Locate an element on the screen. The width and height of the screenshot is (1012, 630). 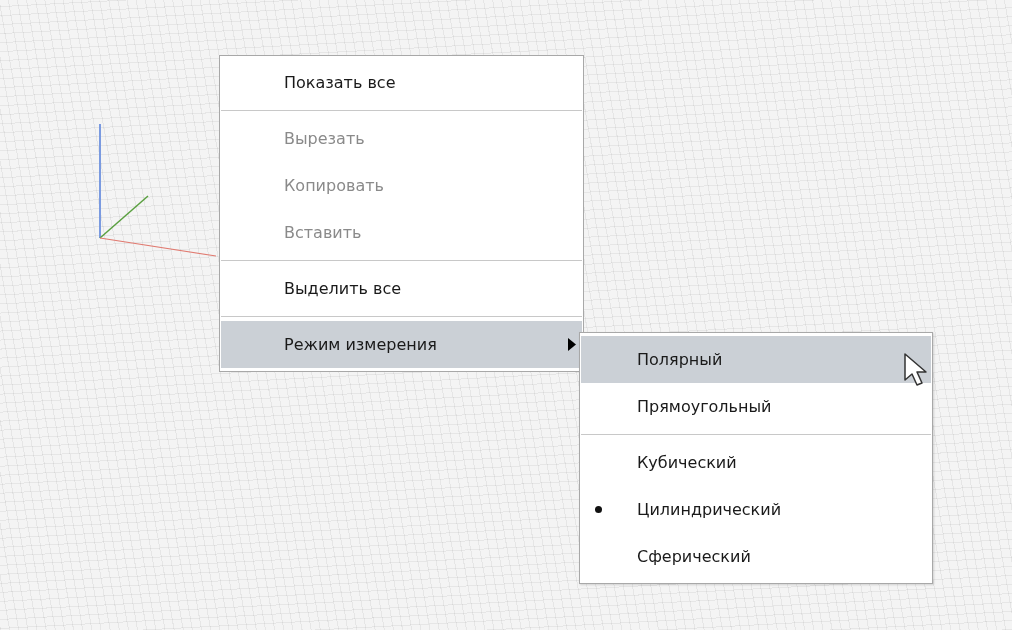
menu-item: Прямоугольный is located at coordinates (756, 406).